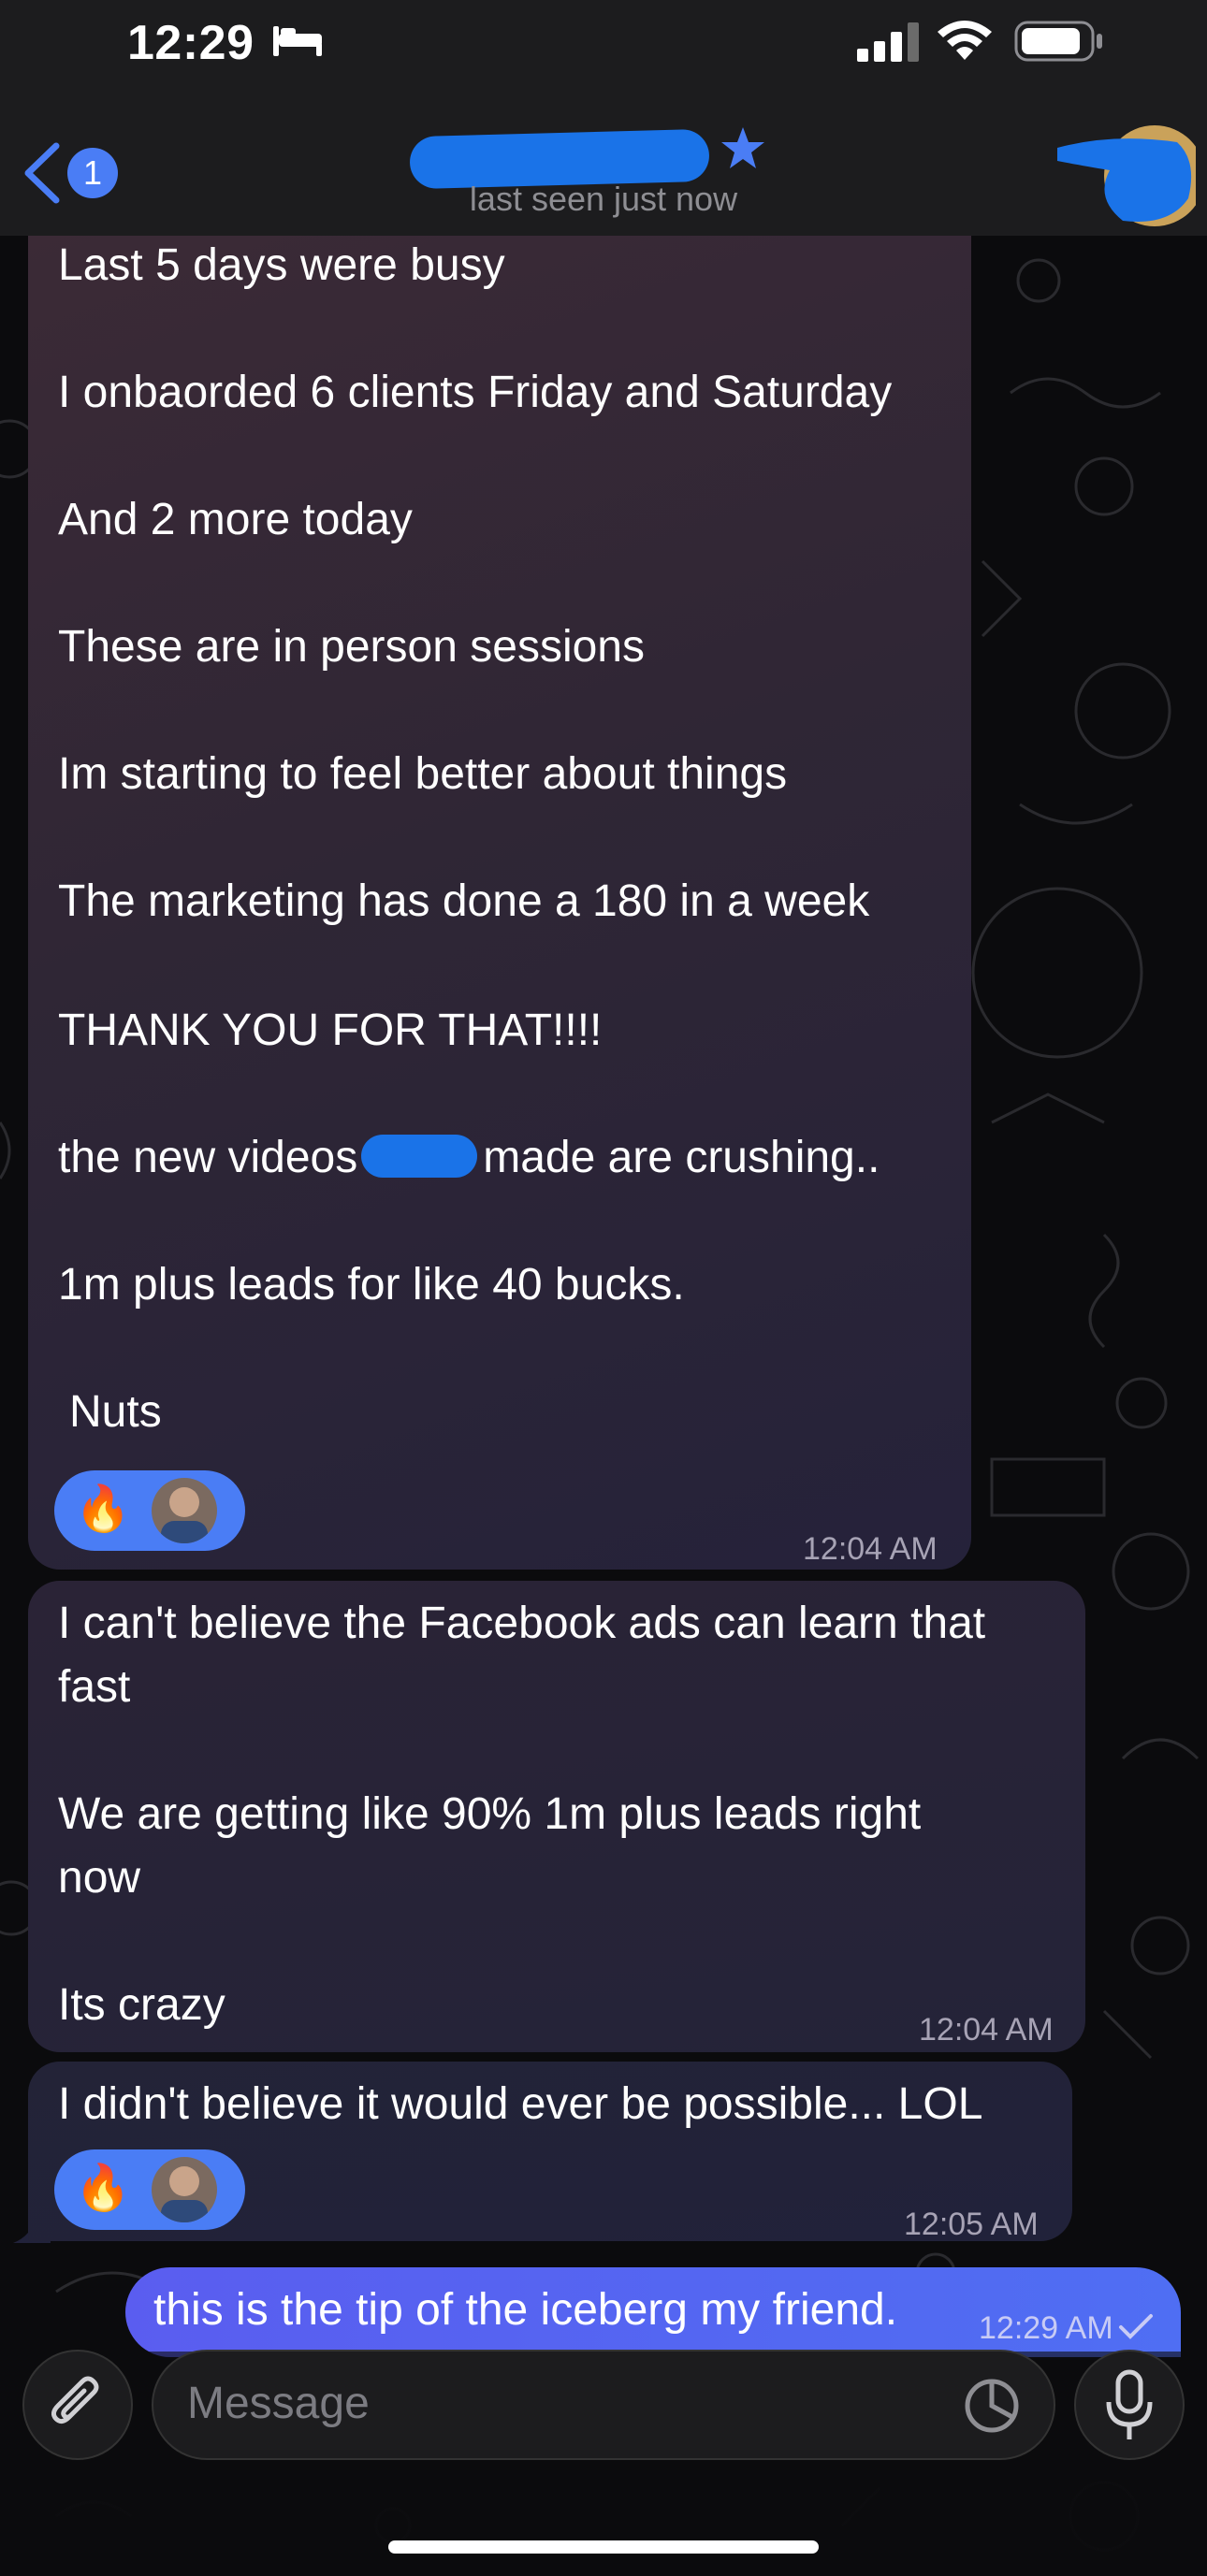  What do you see at coordinates (603, 2405) in the screenshot?
I see `message-input: Message` at bounding box center [603, 2405].